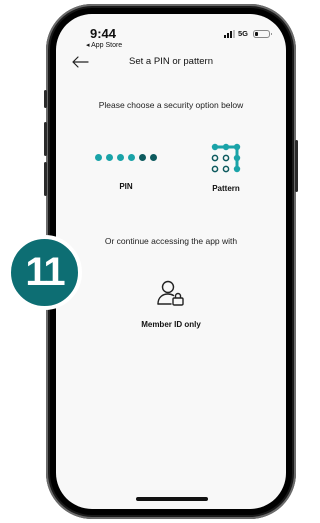  Describe the element at coordinates (170, 293) in the screenshot. I see `user-lock-icon` at that location.